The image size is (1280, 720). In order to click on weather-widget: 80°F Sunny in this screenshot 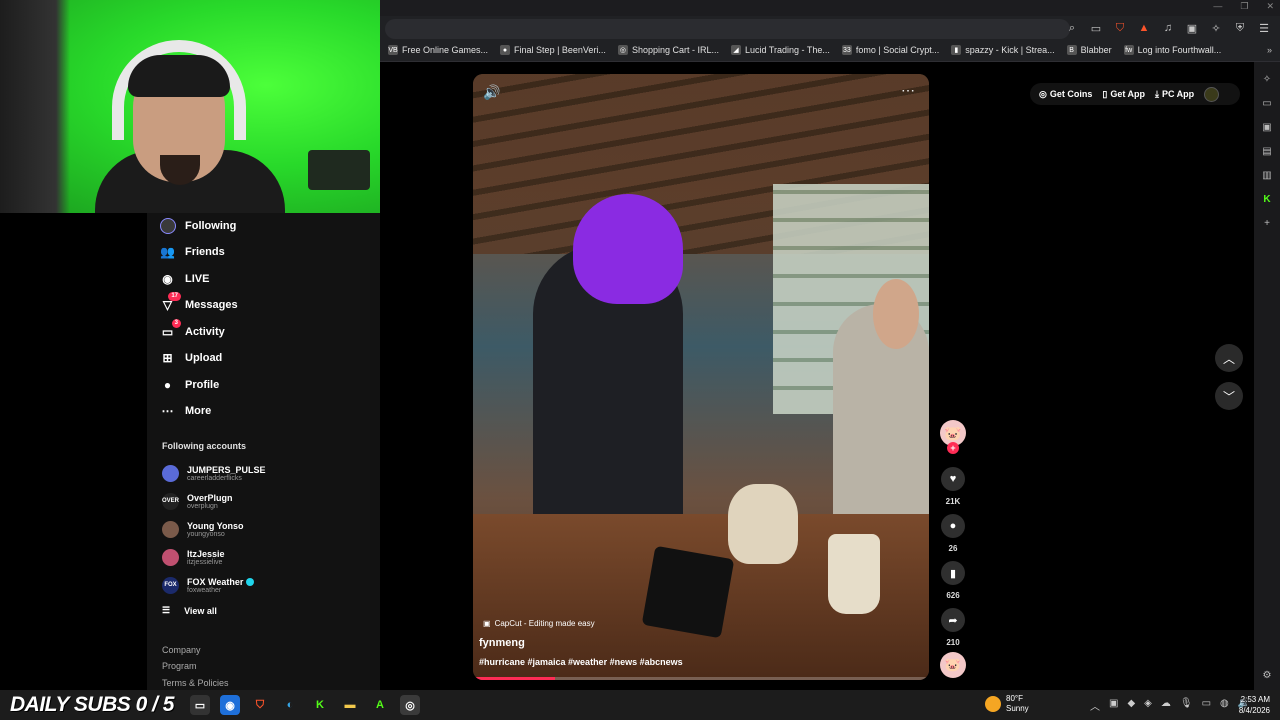, I will do `click(1007, 704)`.